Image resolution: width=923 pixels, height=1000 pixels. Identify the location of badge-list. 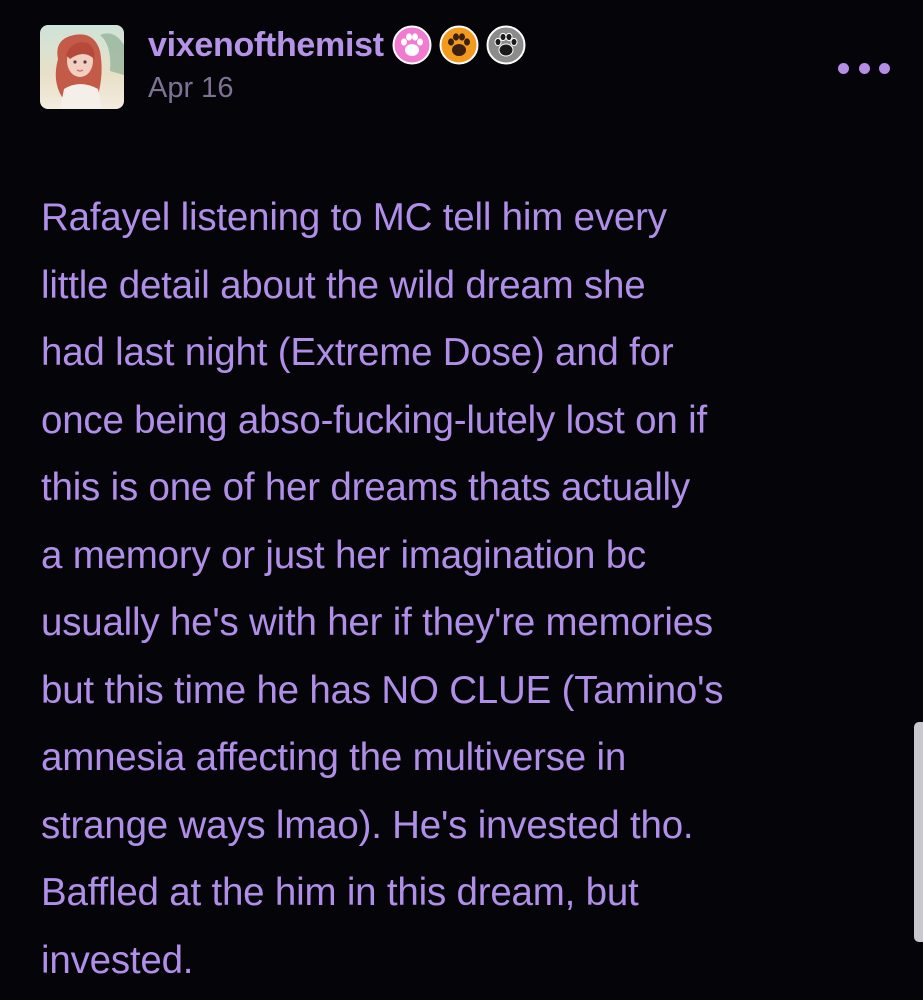
(462, 45).